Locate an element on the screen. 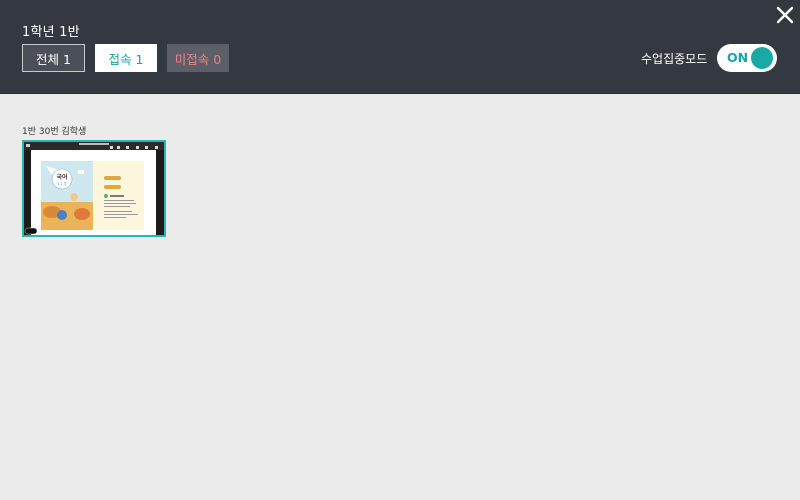 The width and height of the screenshot is (800, 500). filter-disconnected-button: 미접속 0 is located at coordinates (198, 58).